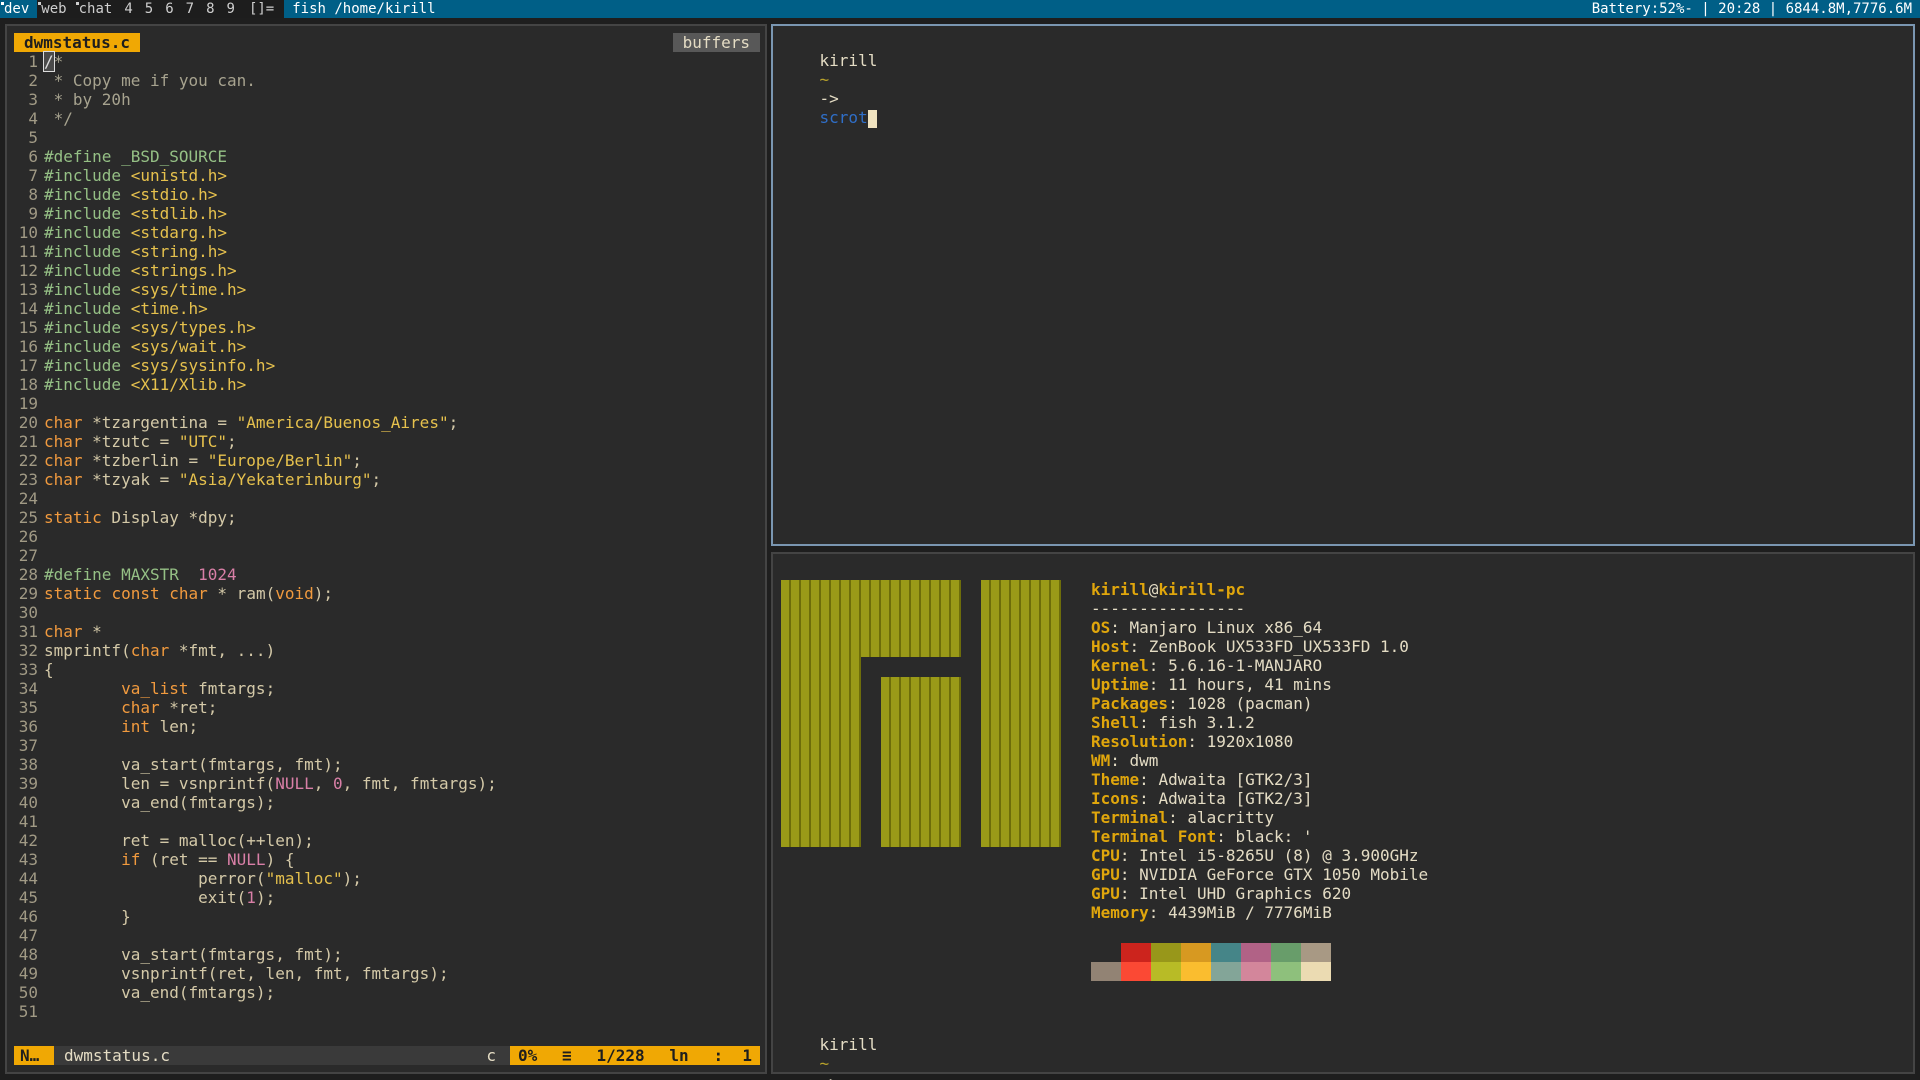 The height and width of the screenshot is (1080, 1920). I want to click on line-text: static const char * ram(void);, so click(189, 593).